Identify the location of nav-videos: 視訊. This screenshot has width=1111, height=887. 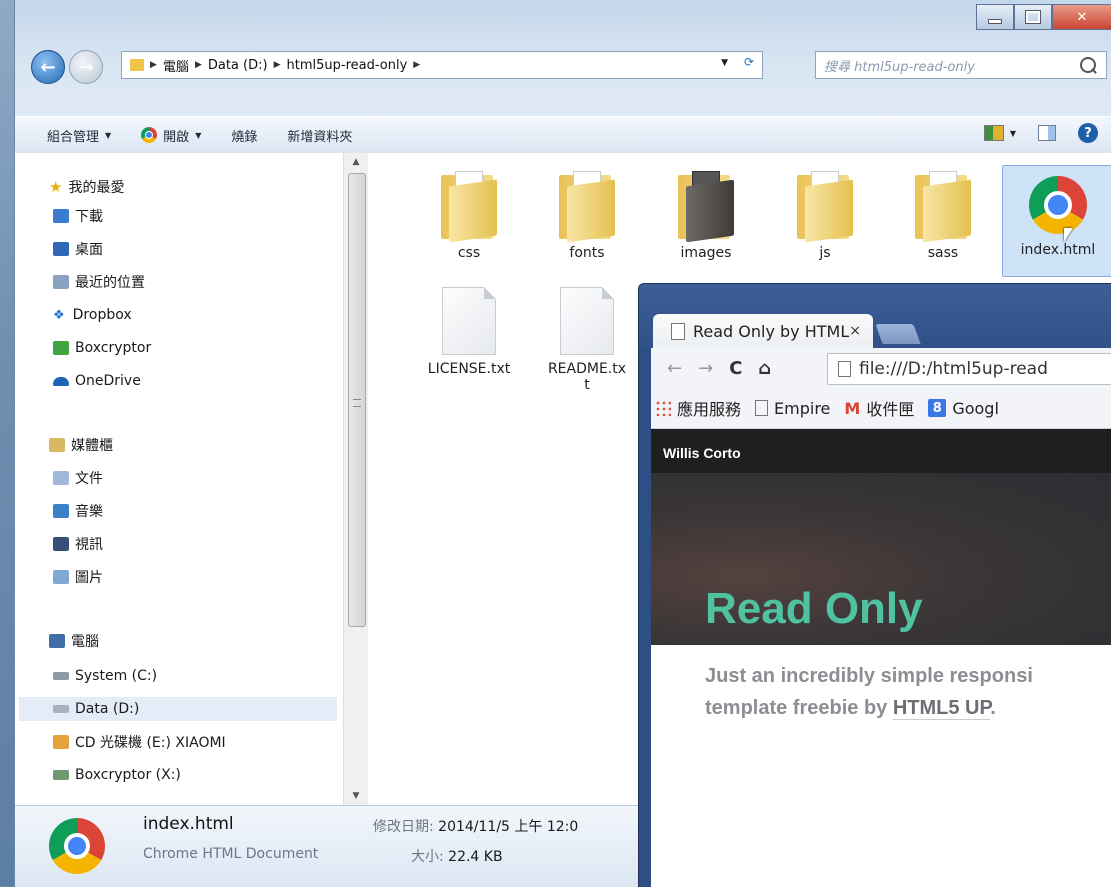
(78, 544).